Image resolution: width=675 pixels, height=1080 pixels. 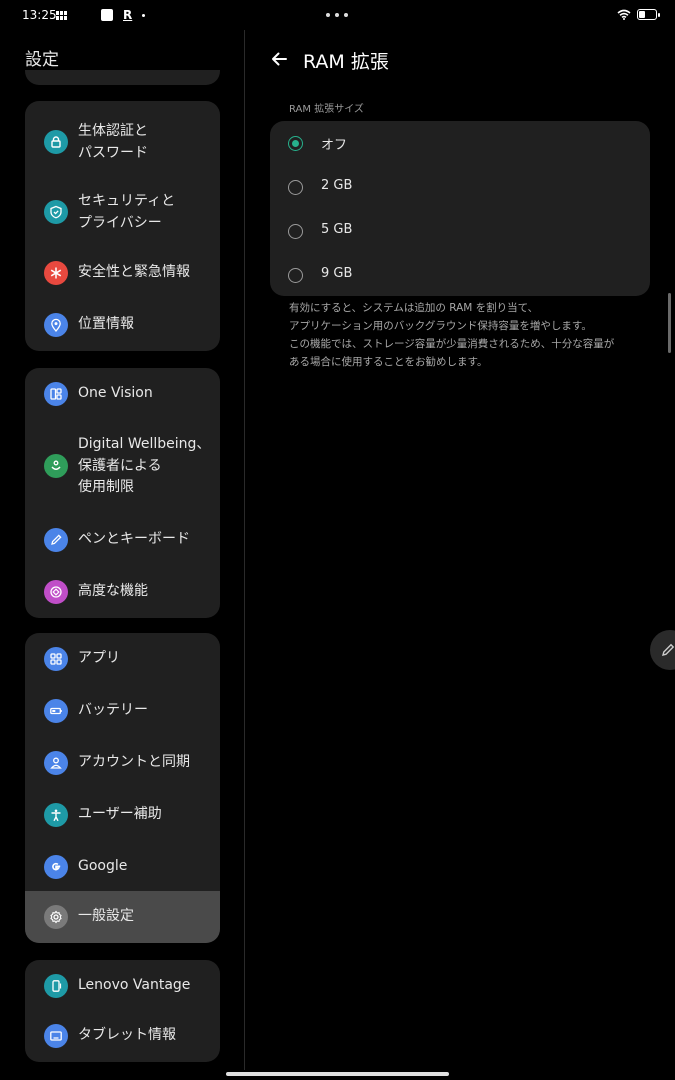 I want to click on sidebar-item-biometrics: 生体認証と パスワード, so click(x=122, y=142).